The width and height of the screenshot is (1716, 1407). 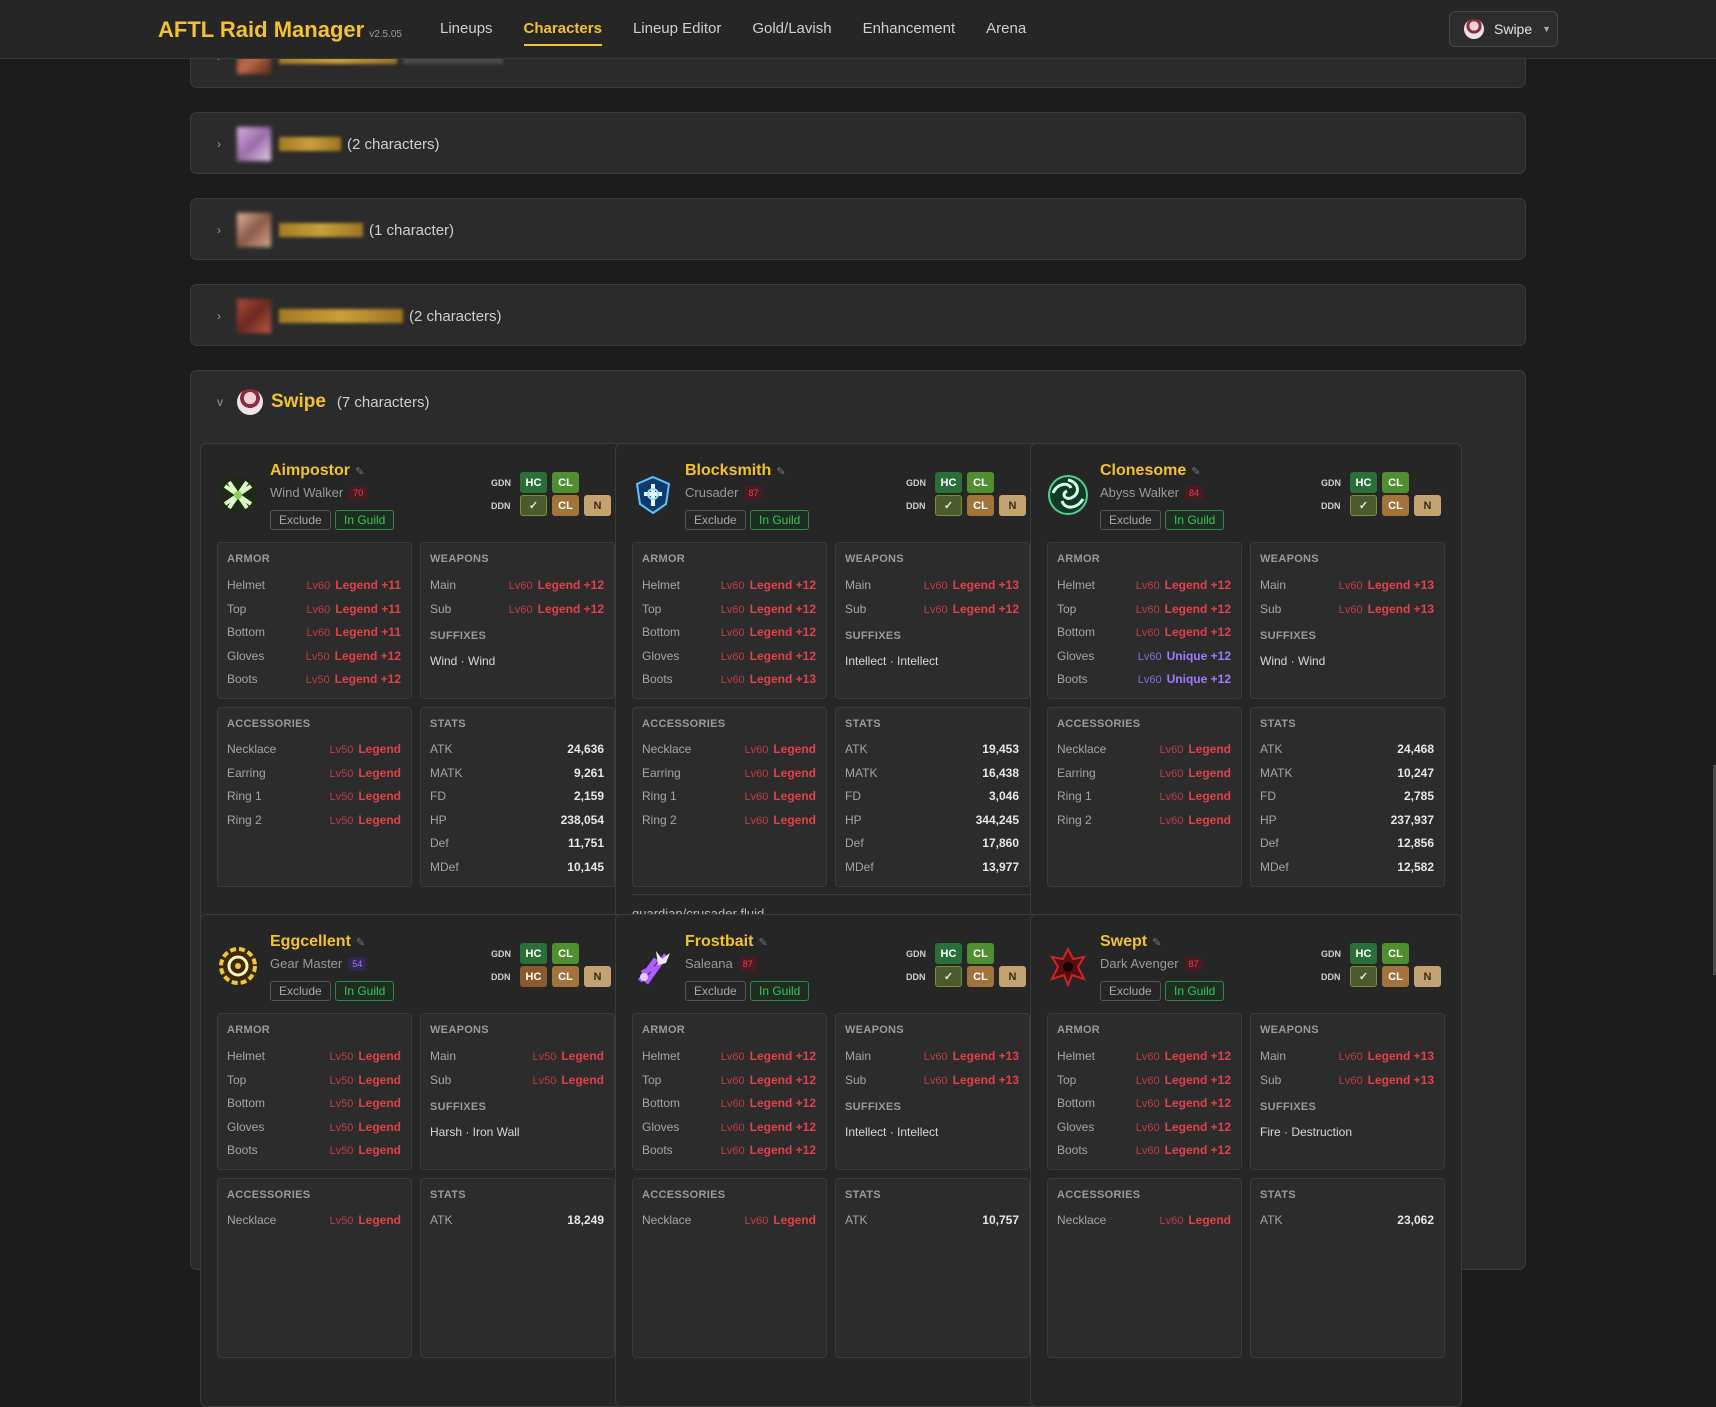 What do you see at coordinates (652, 1079) in the screenshot?
I see `slot-label: Top` at bounding box center [652, 1079].